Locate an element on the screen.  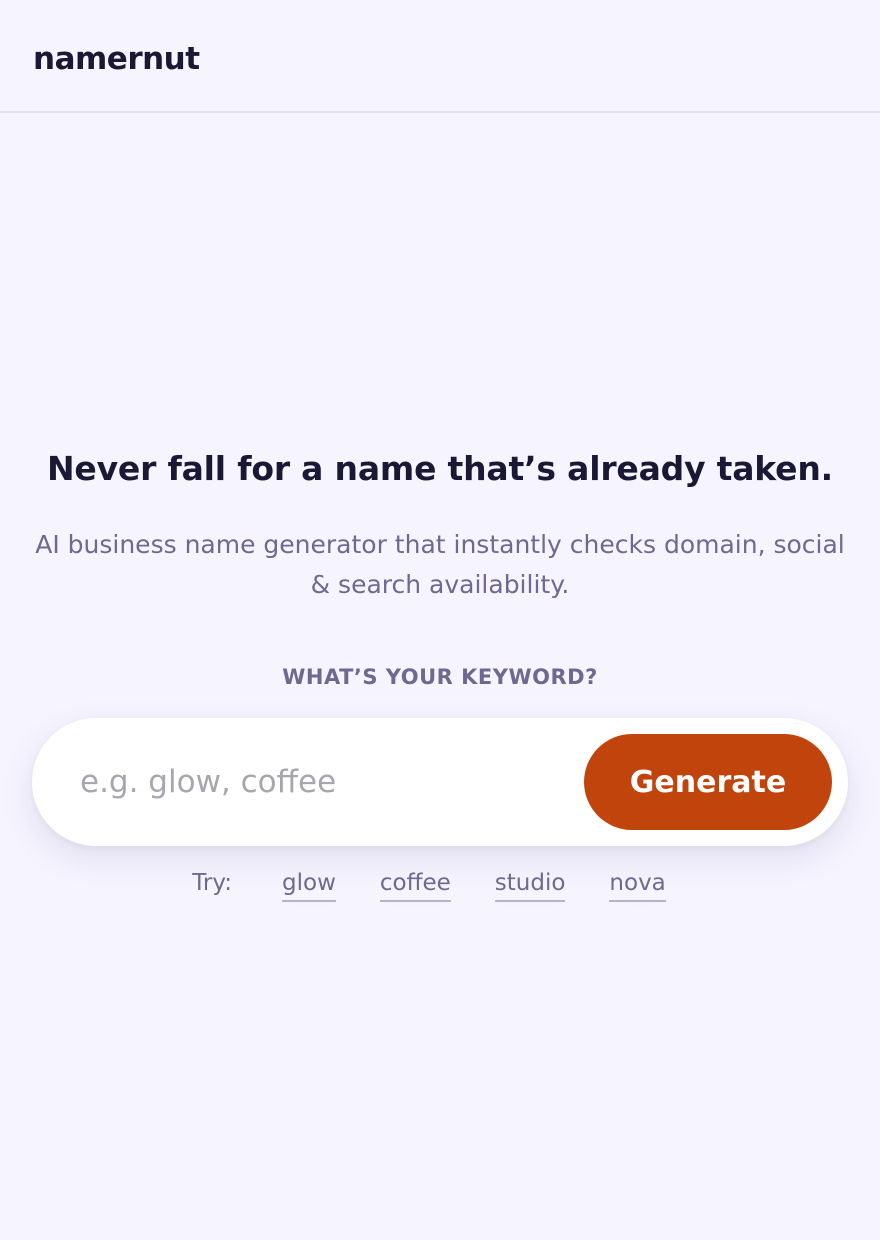
suggestion-link-coffee: coffee is located at coordinates (415, 884).